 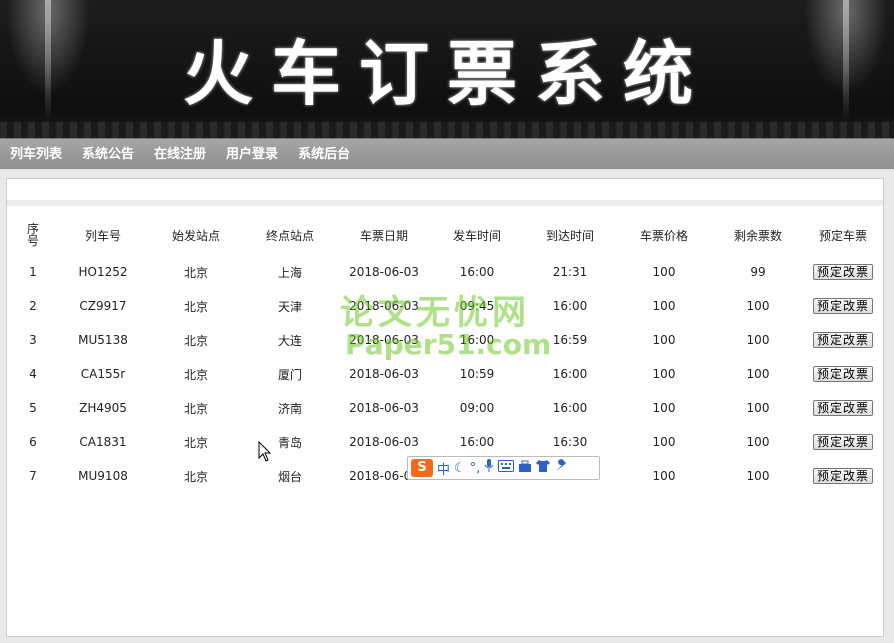 What do you see at coordinates (289, 340) in the screenshot?
I see `cell-to: 大连` at bounding box center [289, 340].